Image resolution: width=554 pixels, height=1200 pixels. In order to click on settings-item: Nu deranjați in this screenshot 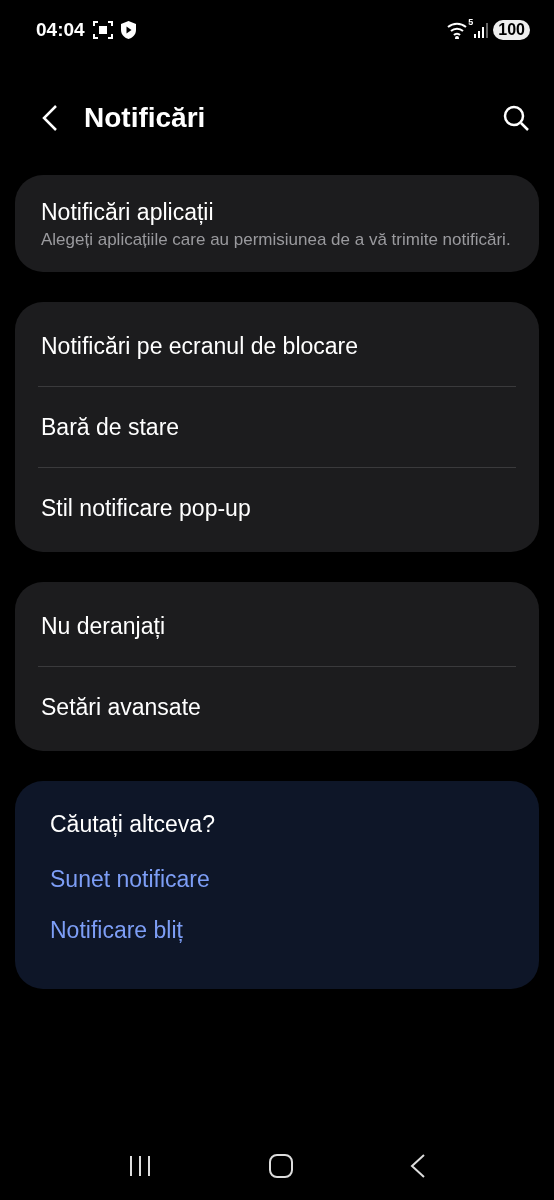, I will do `click(277, 626)`.